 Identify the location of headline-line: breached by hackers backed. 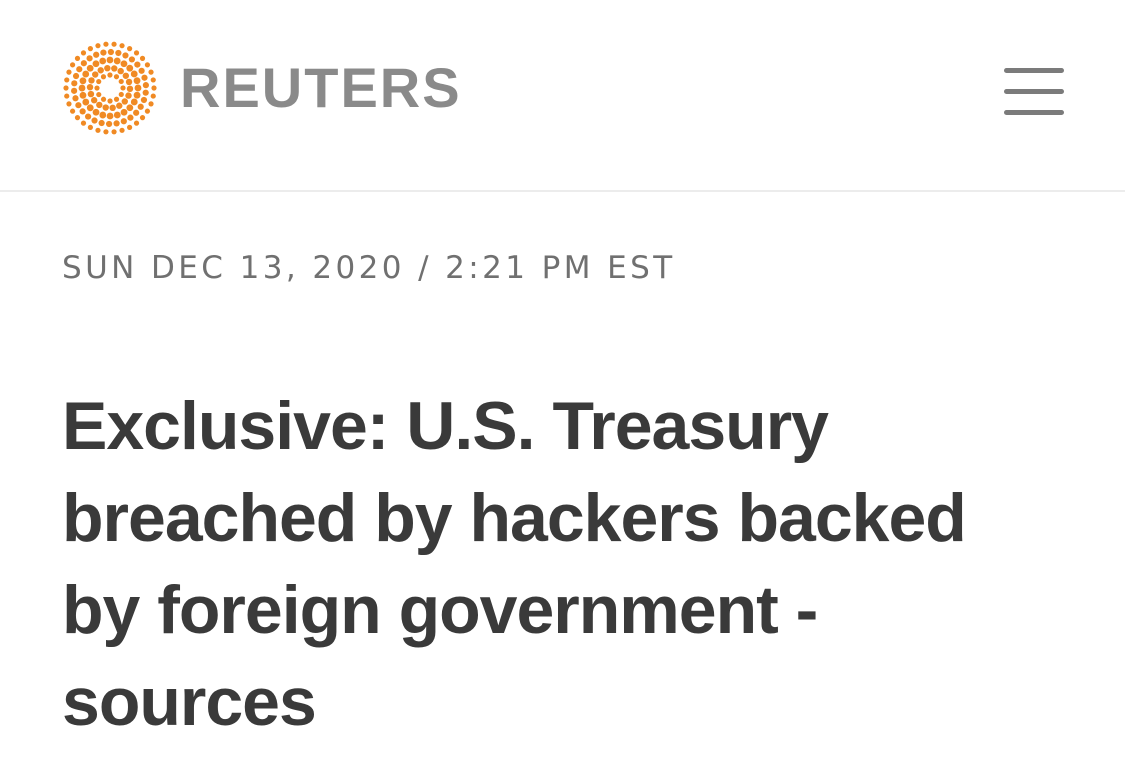
(514, 518).